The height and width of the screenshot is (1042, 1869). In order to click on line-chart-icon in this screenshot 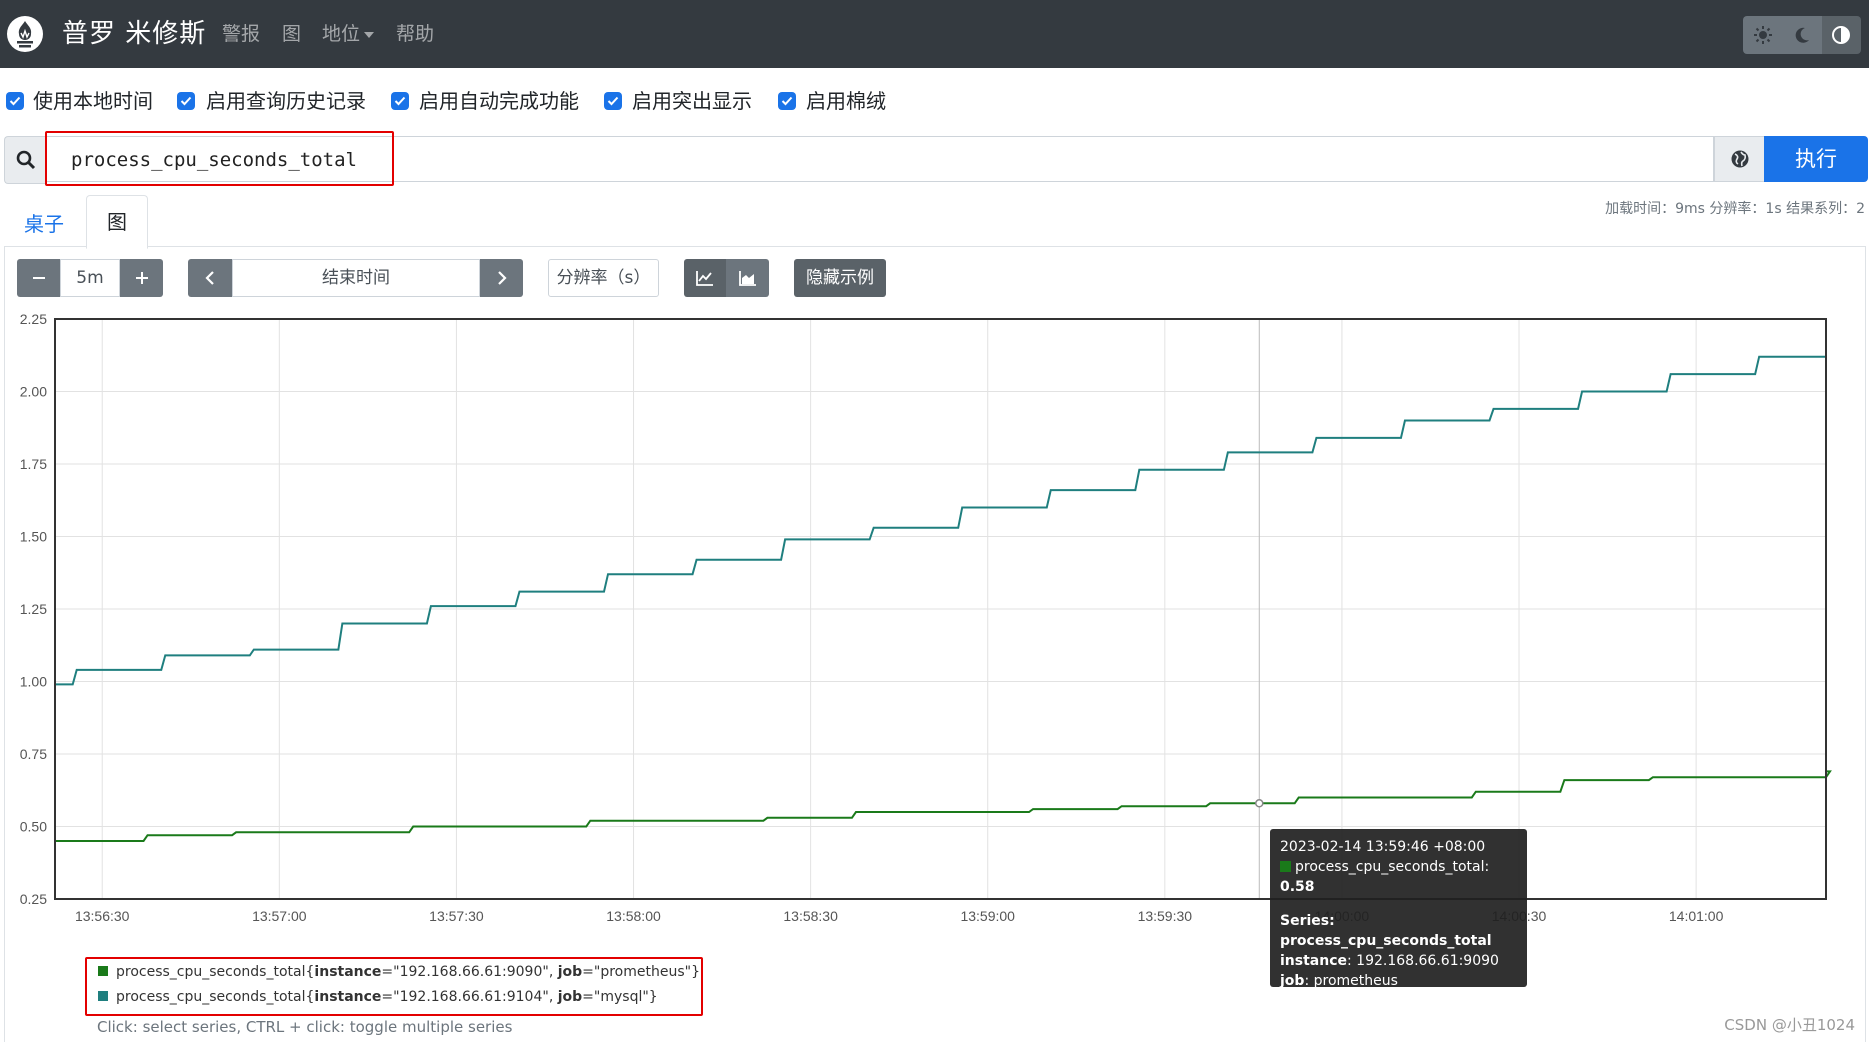, I will do `click(704, 278)`.